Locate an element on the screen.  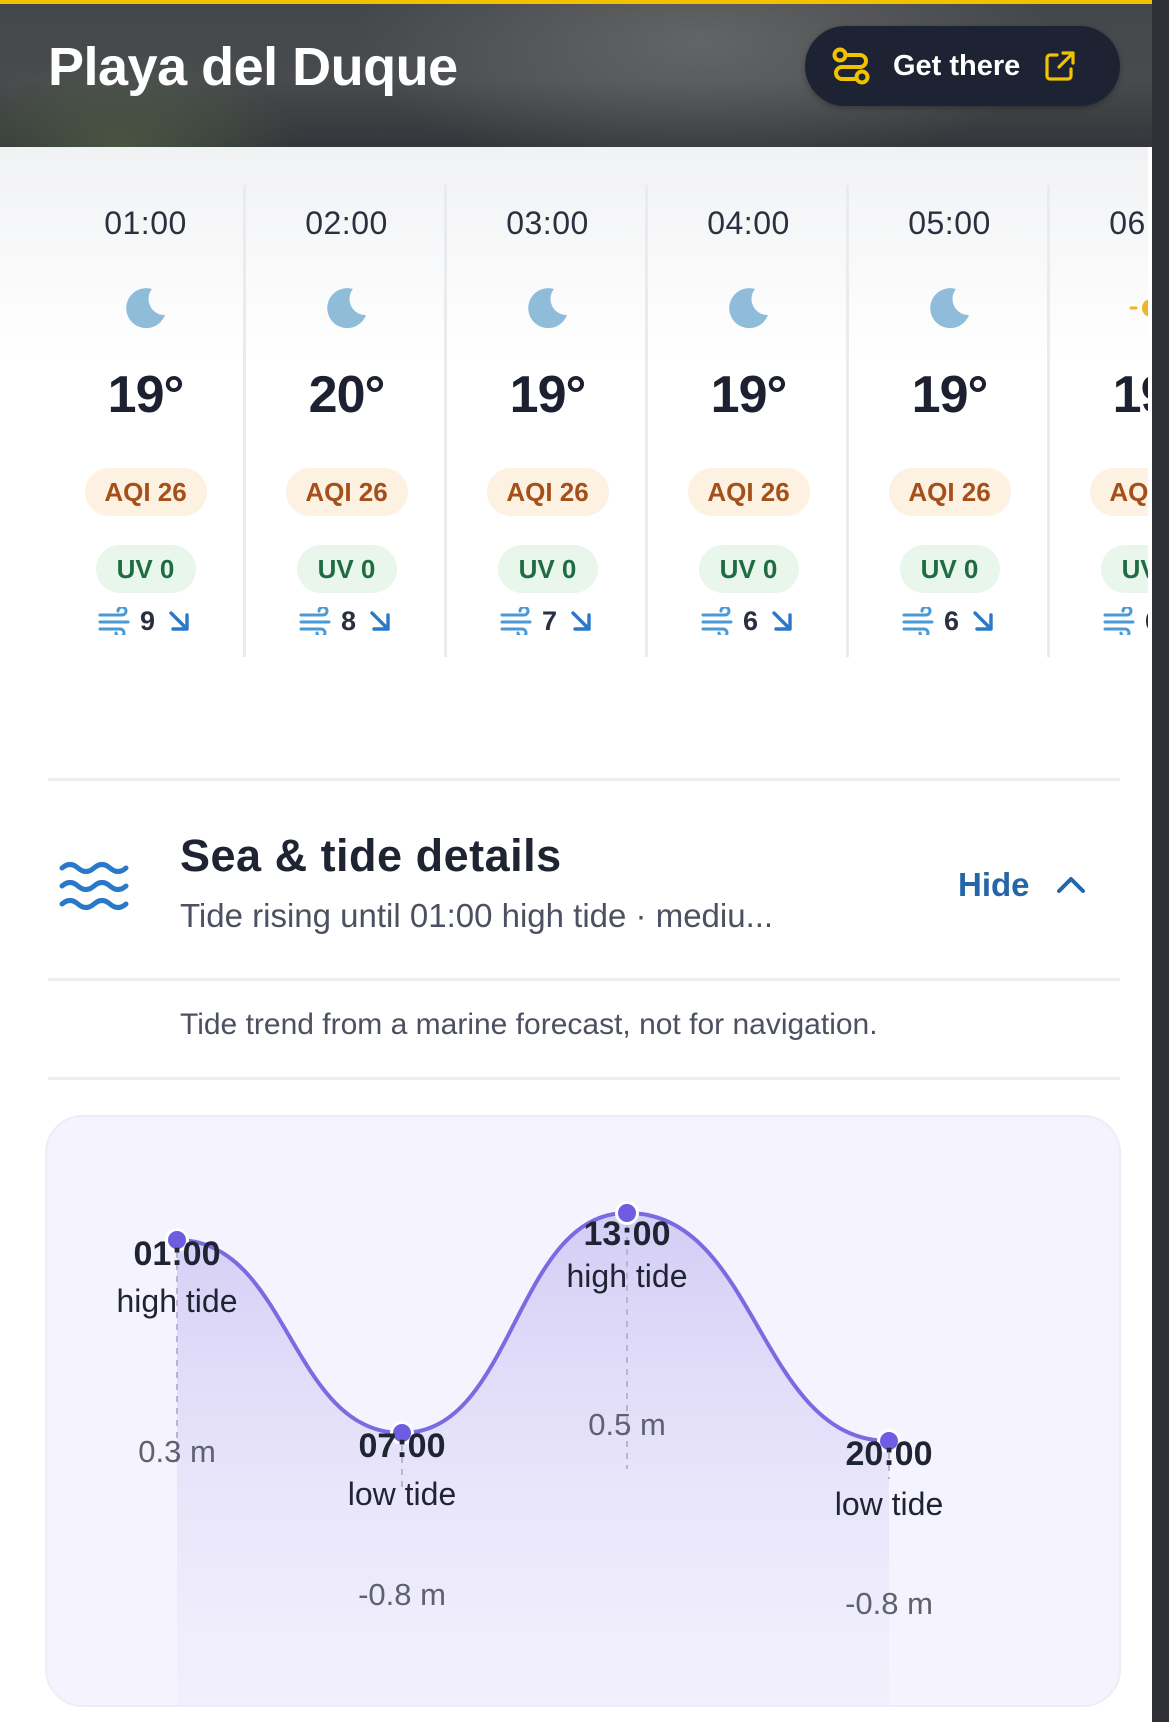
hour-time: 05:00 is located at coordinates (949, 223).